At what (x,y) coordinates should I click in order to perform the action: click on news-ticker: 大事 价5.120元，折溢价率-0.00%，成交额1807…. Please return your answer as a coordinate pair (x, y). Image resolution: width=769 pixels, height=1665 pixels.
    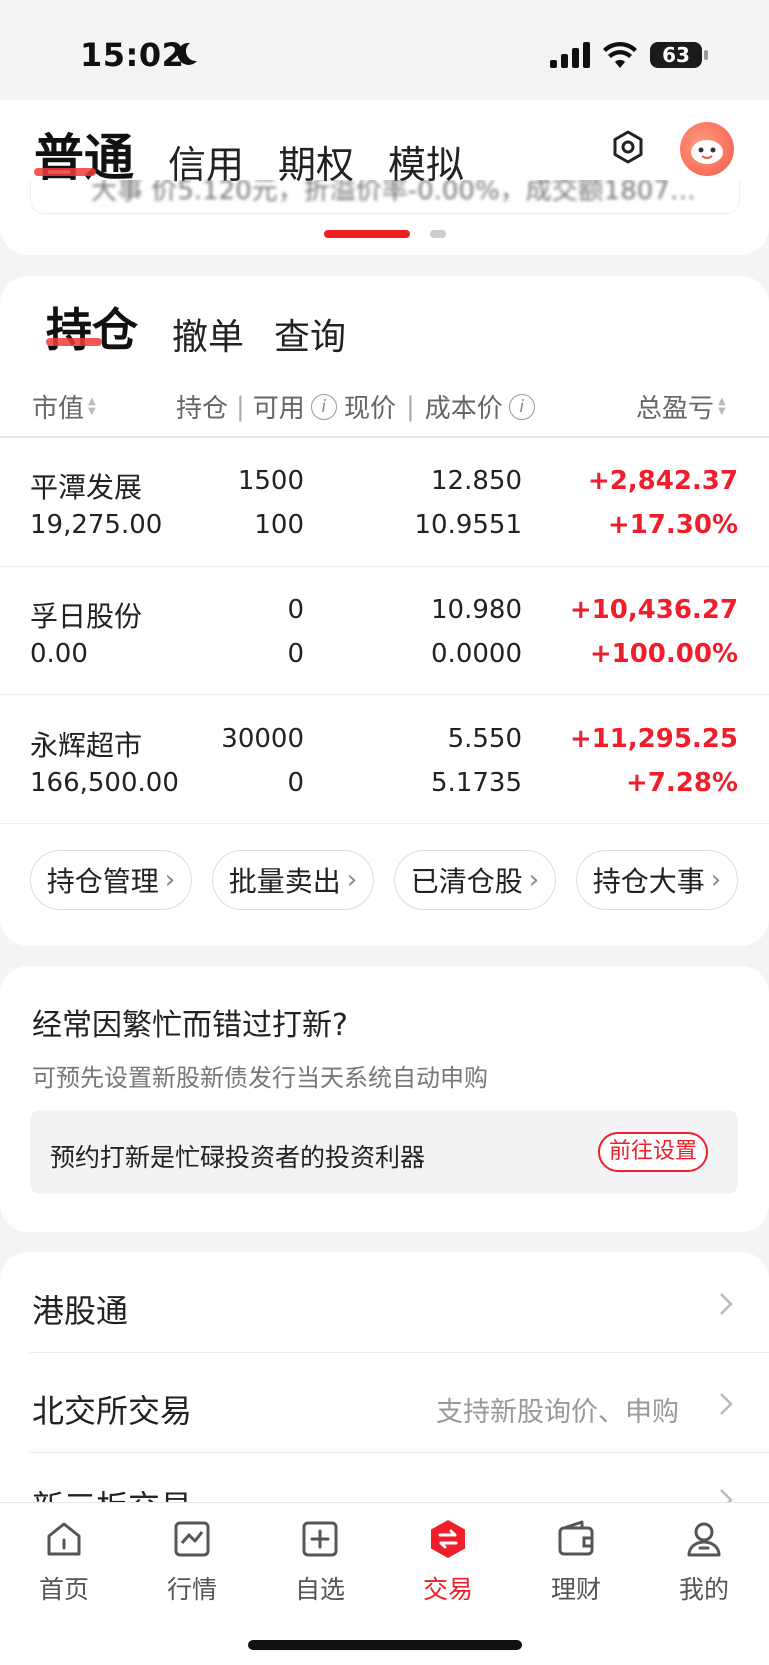
    Looking at the image, I should click on (385, 197).